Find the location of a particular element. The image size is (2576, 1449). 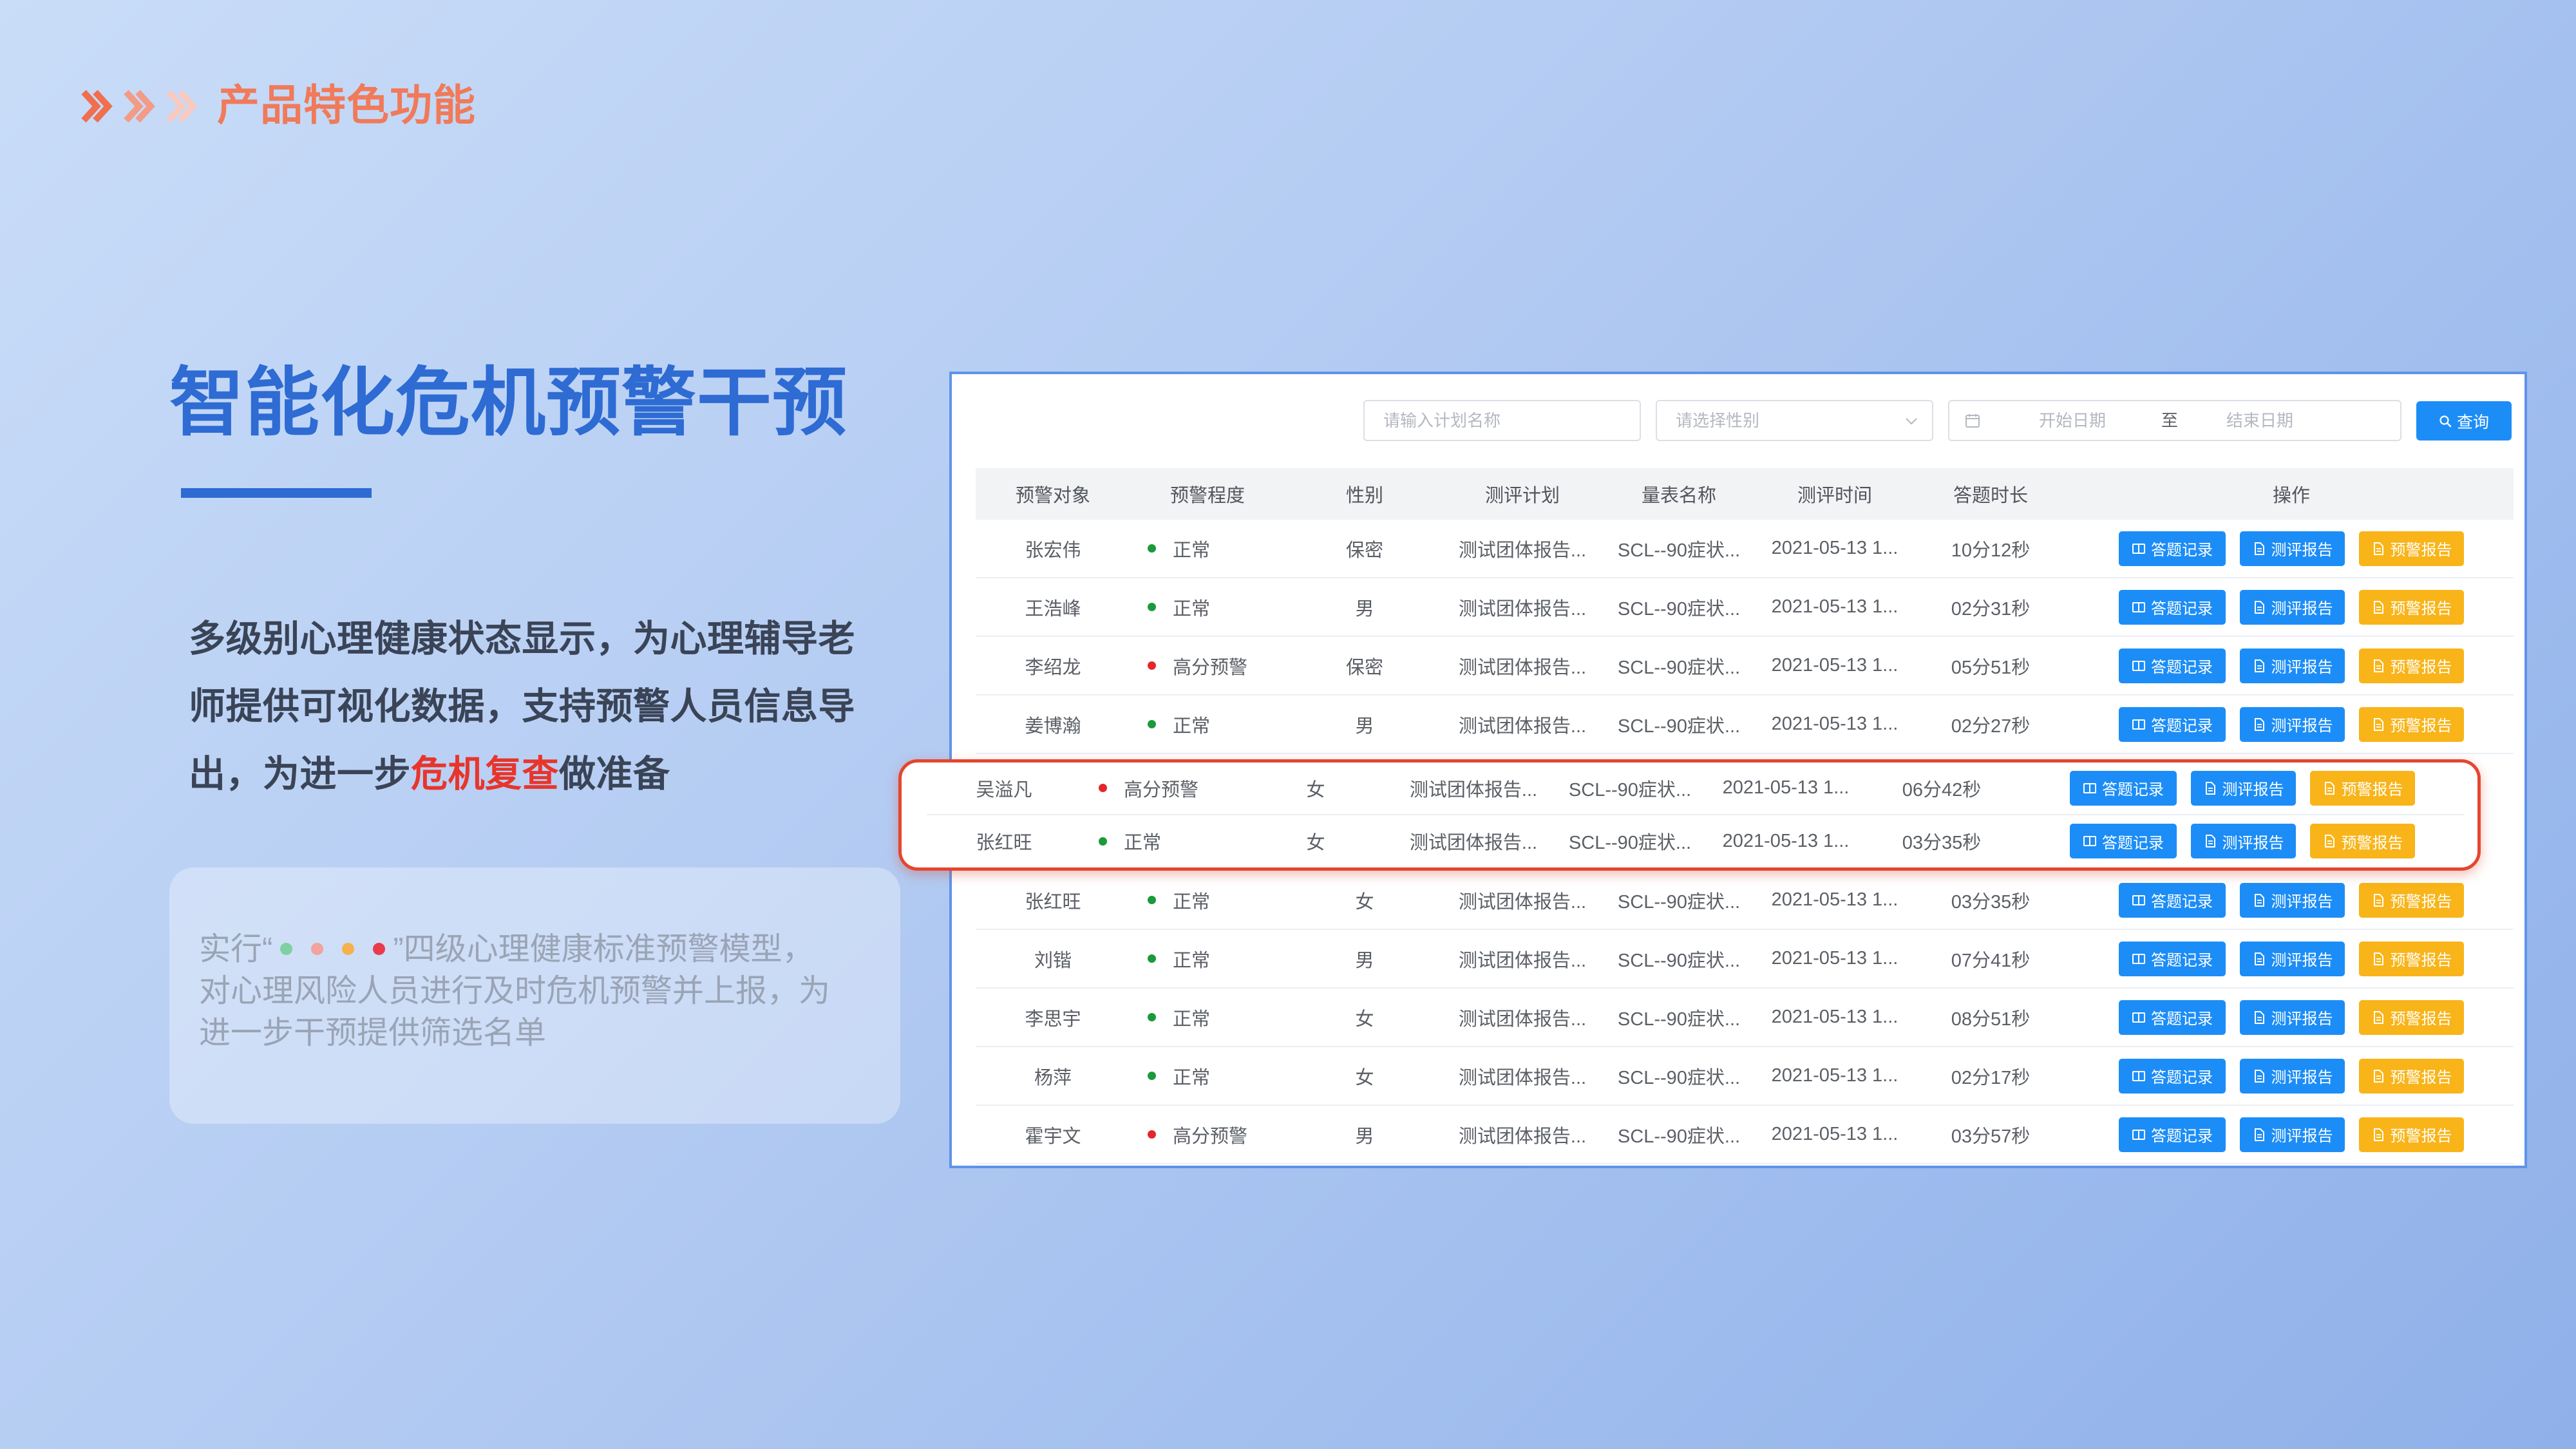

cell-duration: 05分51秒 is located at coordinates (1991, 667).